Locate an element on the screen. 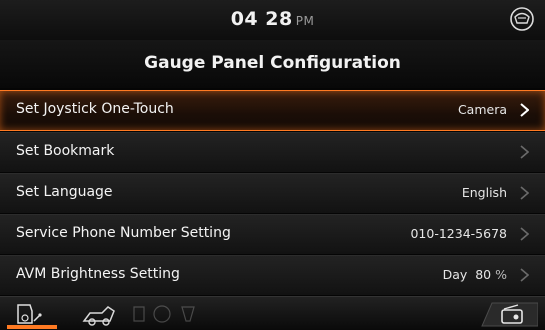  setting-bookmark: Set Bookmark is located at coordinates (272, 152).